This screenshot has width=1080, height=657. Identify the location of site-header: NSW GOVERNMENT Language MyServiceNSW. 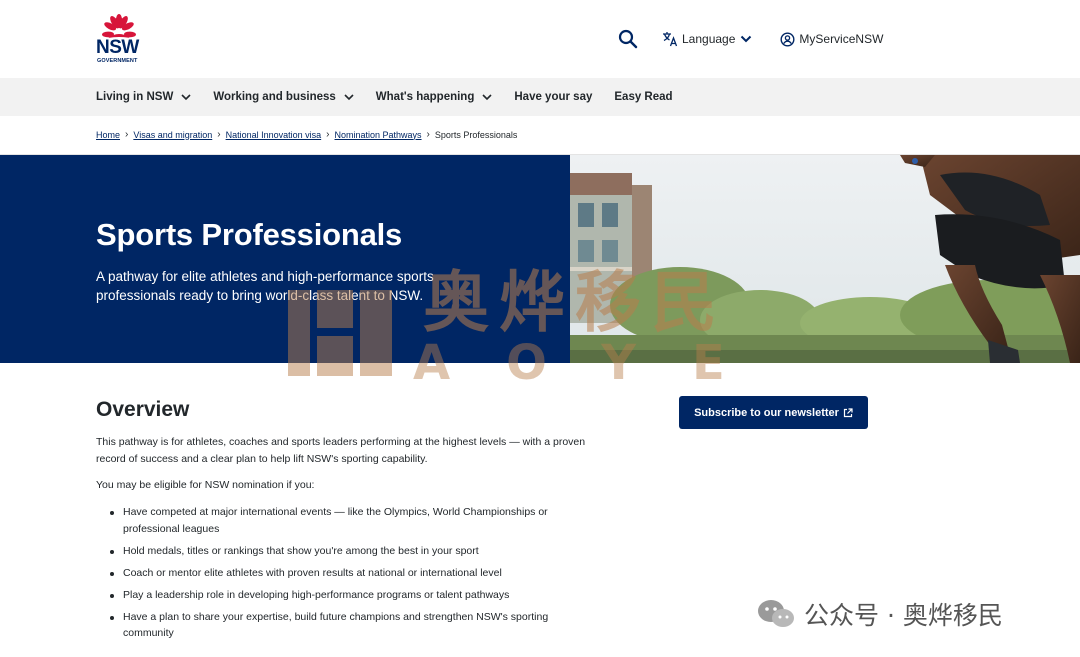
(540, 39).